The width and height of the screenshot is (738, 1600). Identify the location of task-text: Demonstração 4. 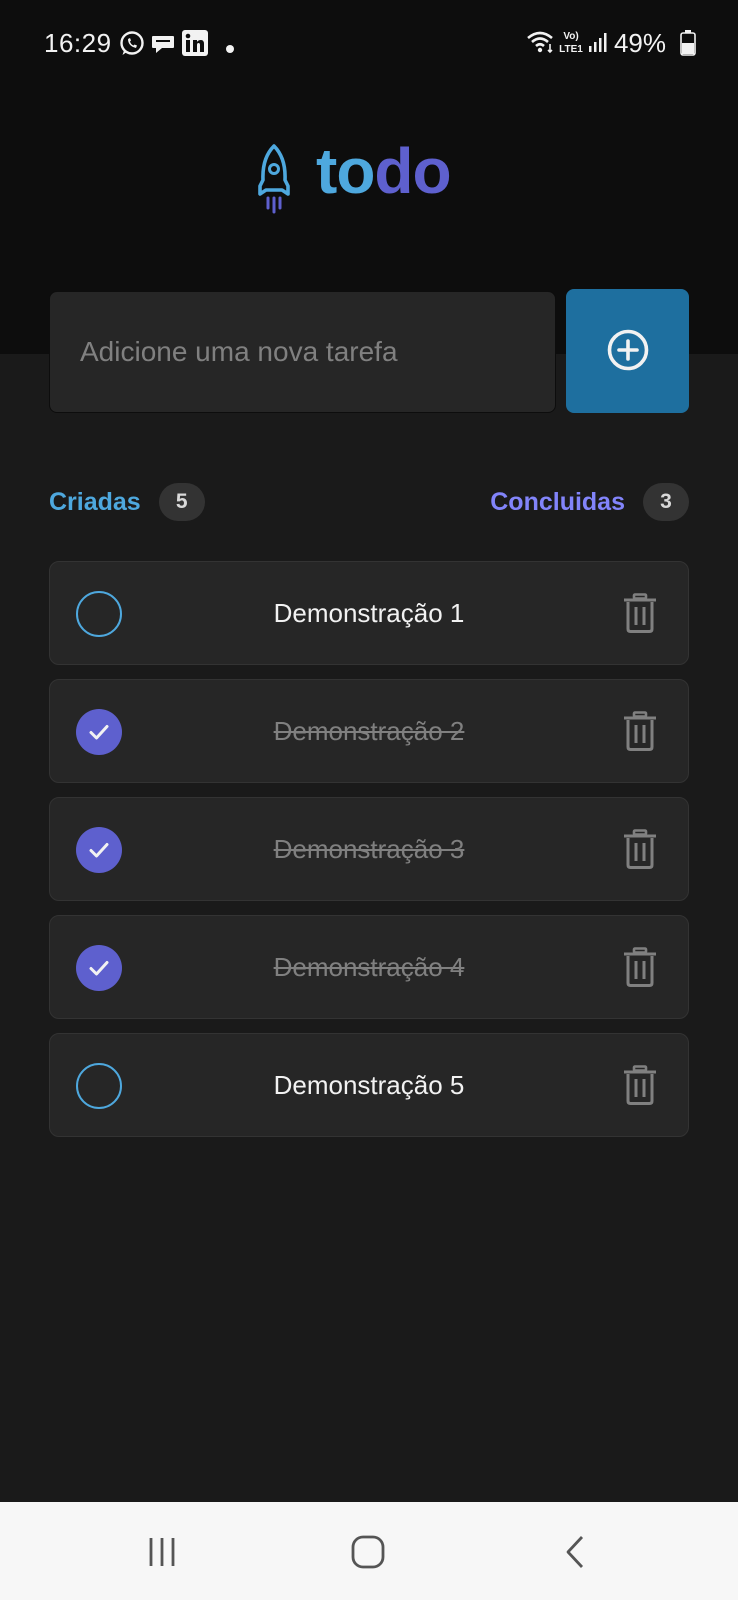
(369, 966).